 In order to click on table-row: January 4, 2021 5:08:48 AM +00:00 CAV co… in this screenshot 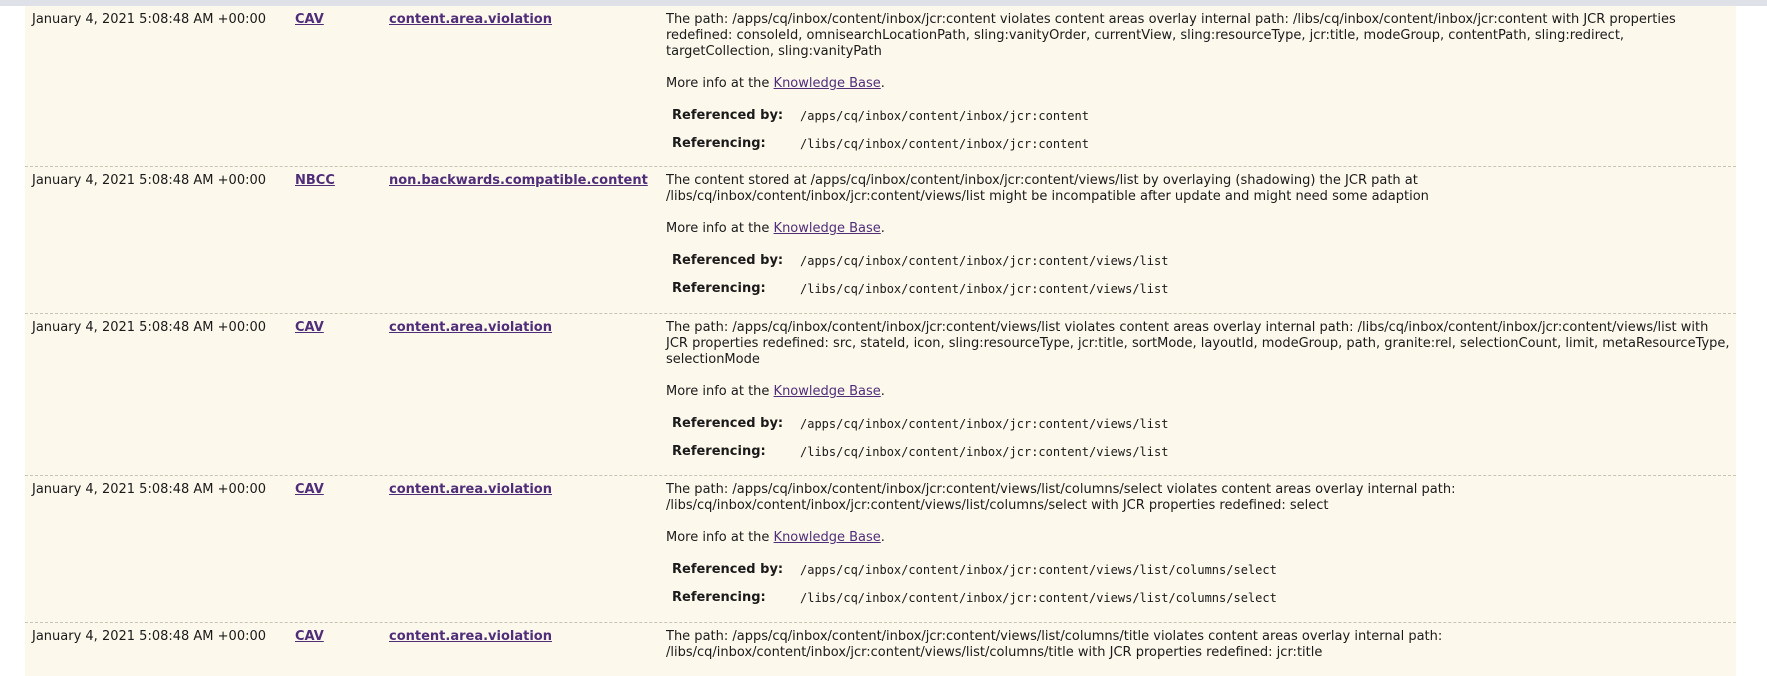, I will do `click(880, 649)`.